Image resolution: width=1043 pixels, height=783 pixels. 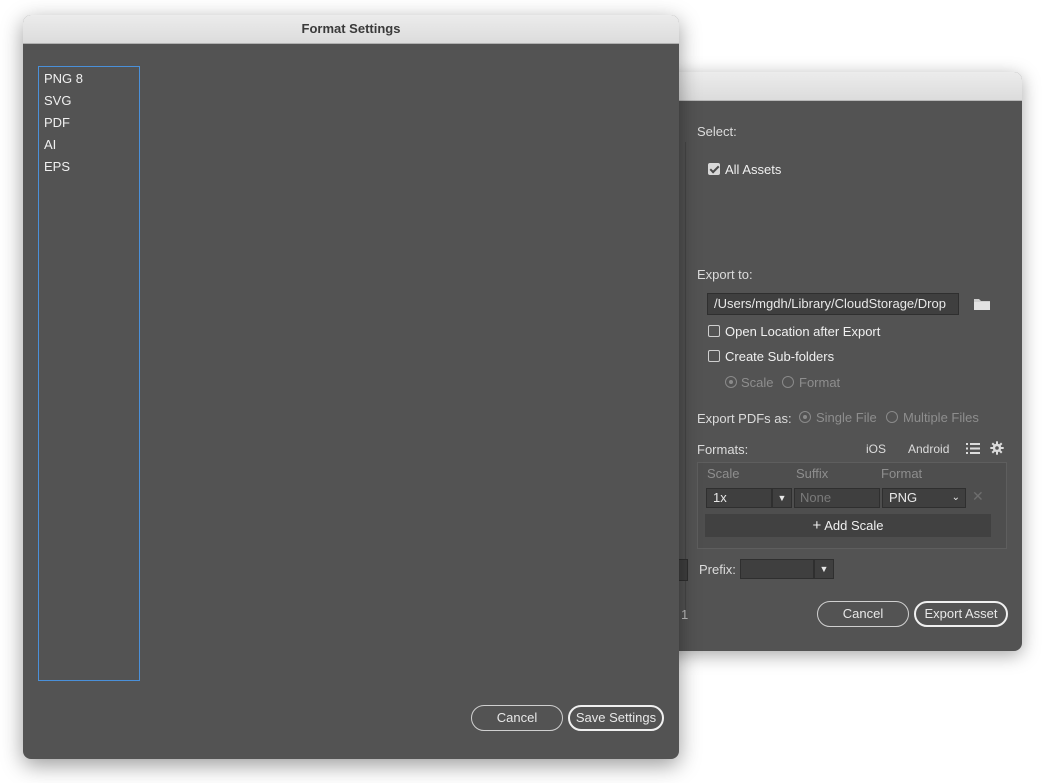 What do you see at coordinates (717, 131) in the screenshot?
I see `select-label: Select:` at bounding box center [717, 131].